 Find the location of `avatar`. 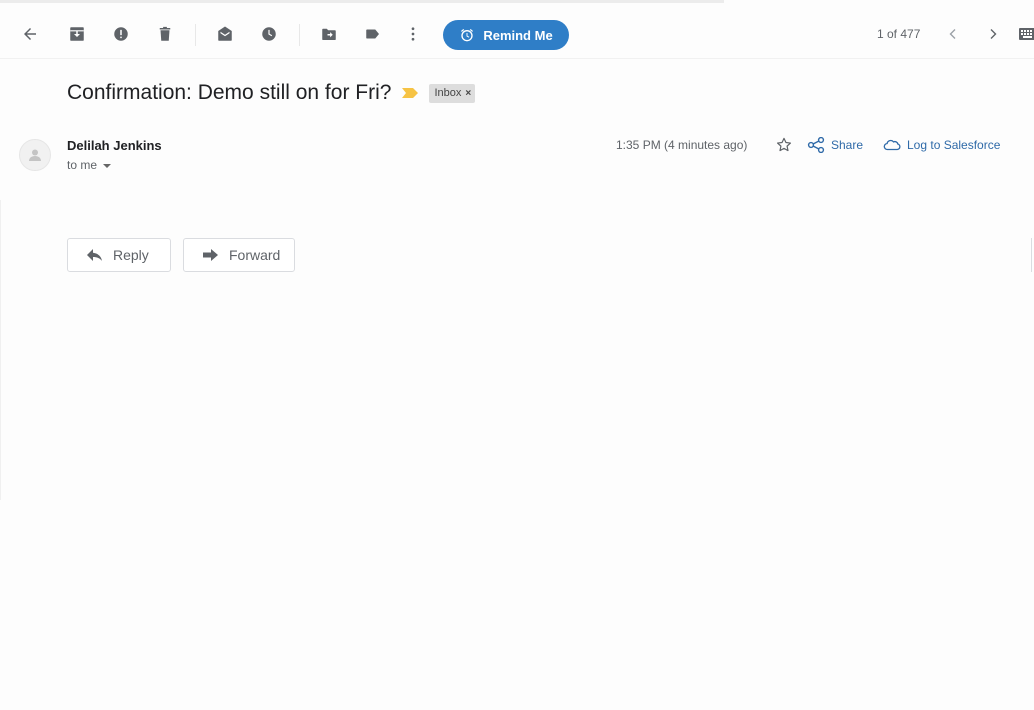

avatar is located at coordinates (35, 155).